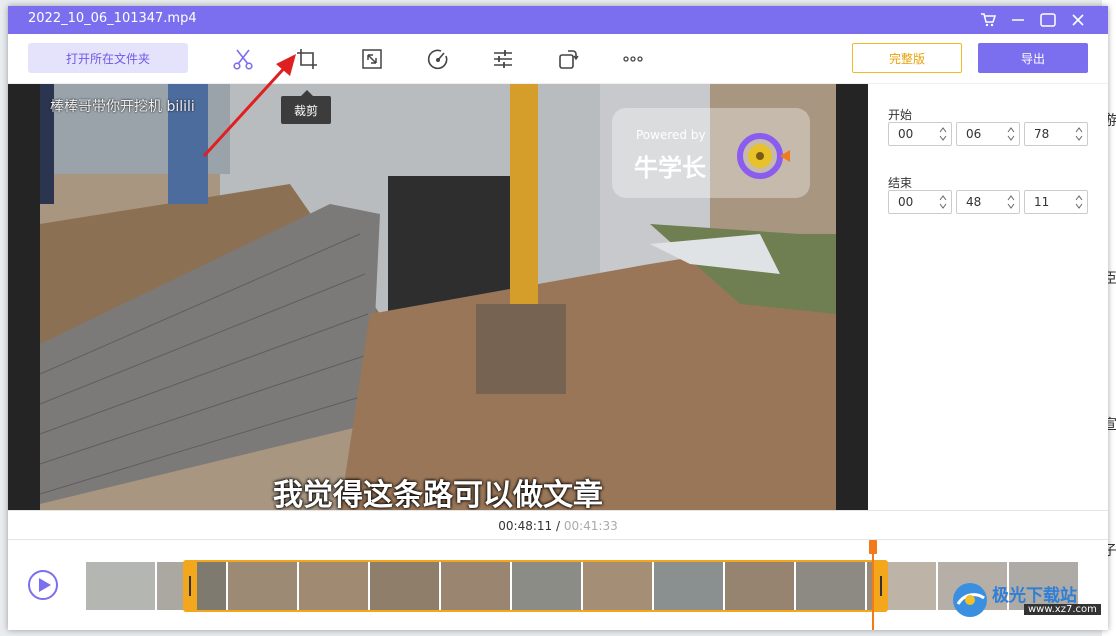 Image resolution: width=1116 pixels, height=636 pixels. What do you see at coordinates (503, 59) in the screenshot?
I see `adjust-icon` at bounding box center [503, 59].